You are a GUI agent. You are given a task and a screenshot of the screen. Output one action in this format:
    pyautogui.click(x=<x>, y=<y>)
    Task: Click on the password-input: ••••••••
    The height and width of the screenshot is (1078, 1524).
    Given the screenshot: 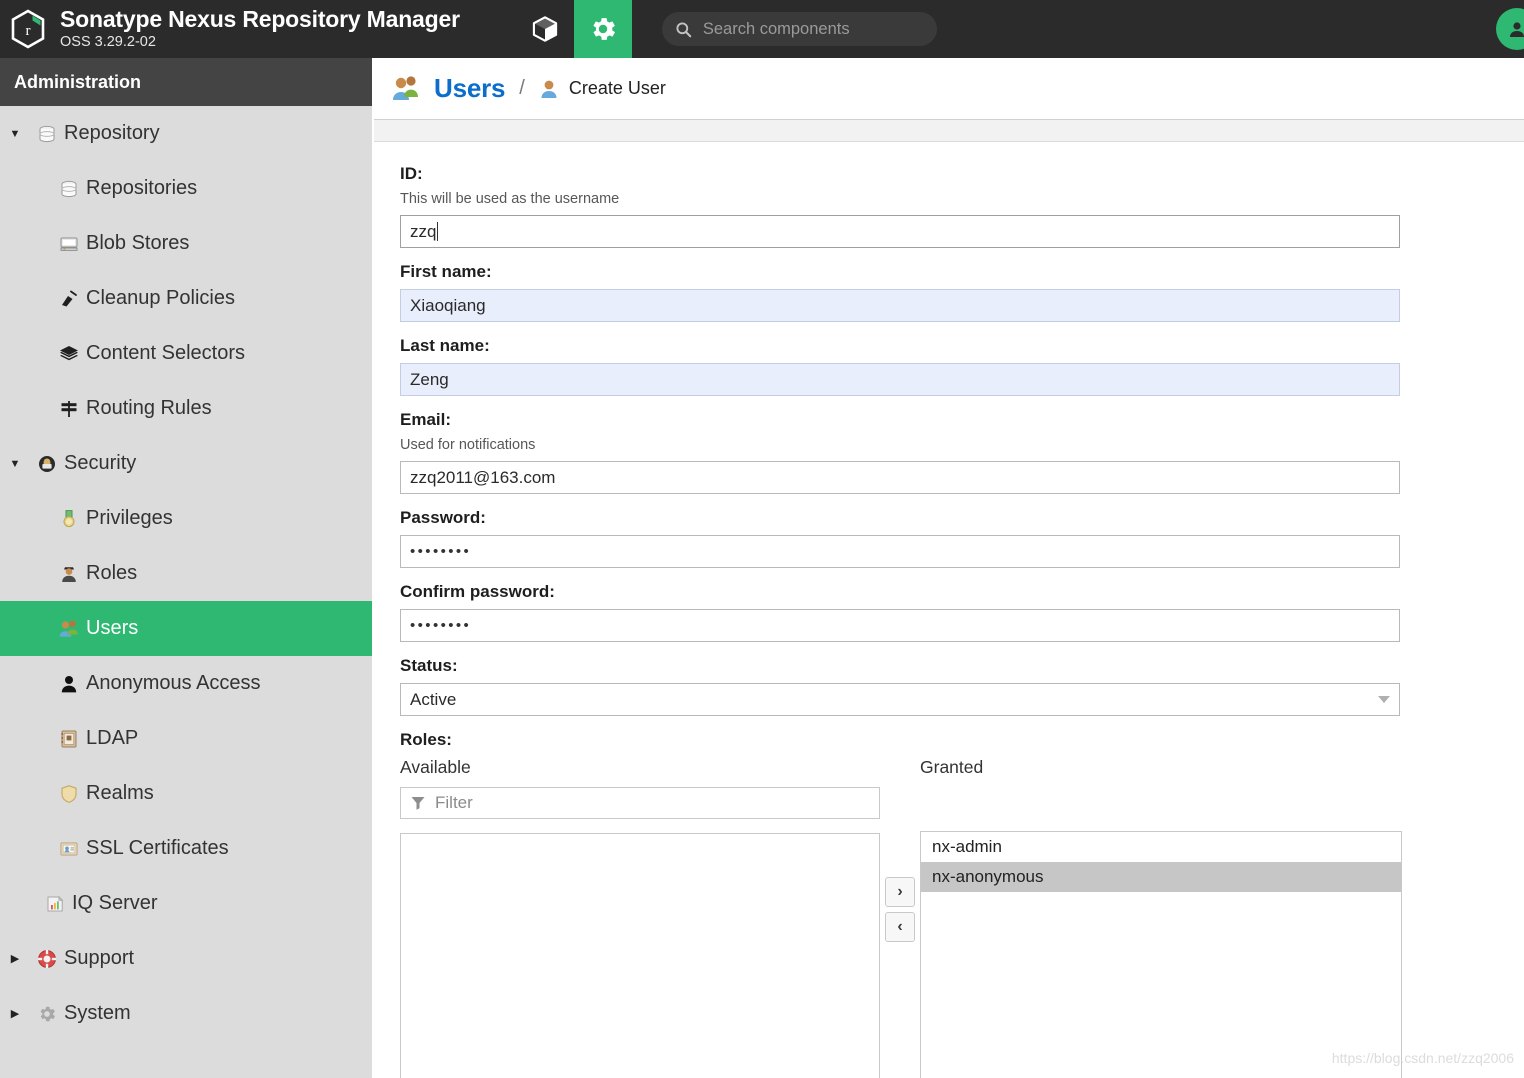 What is the action you would take?
    pyautogui.click(x=900, y=551)
    